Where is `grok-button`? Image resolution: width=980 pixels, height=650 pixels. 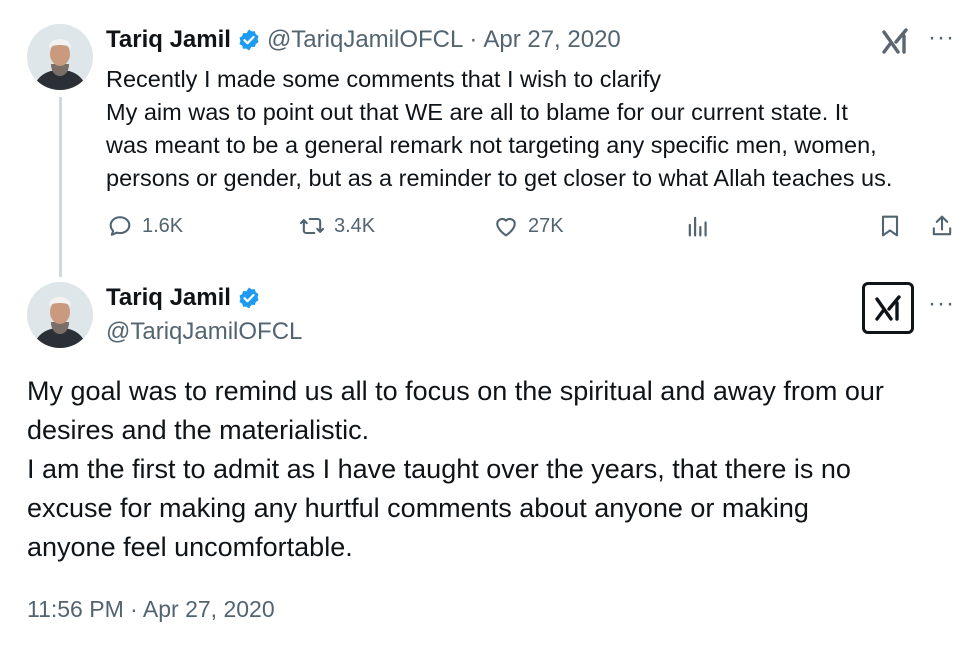 grok-button is located at coordinates (888, 308).